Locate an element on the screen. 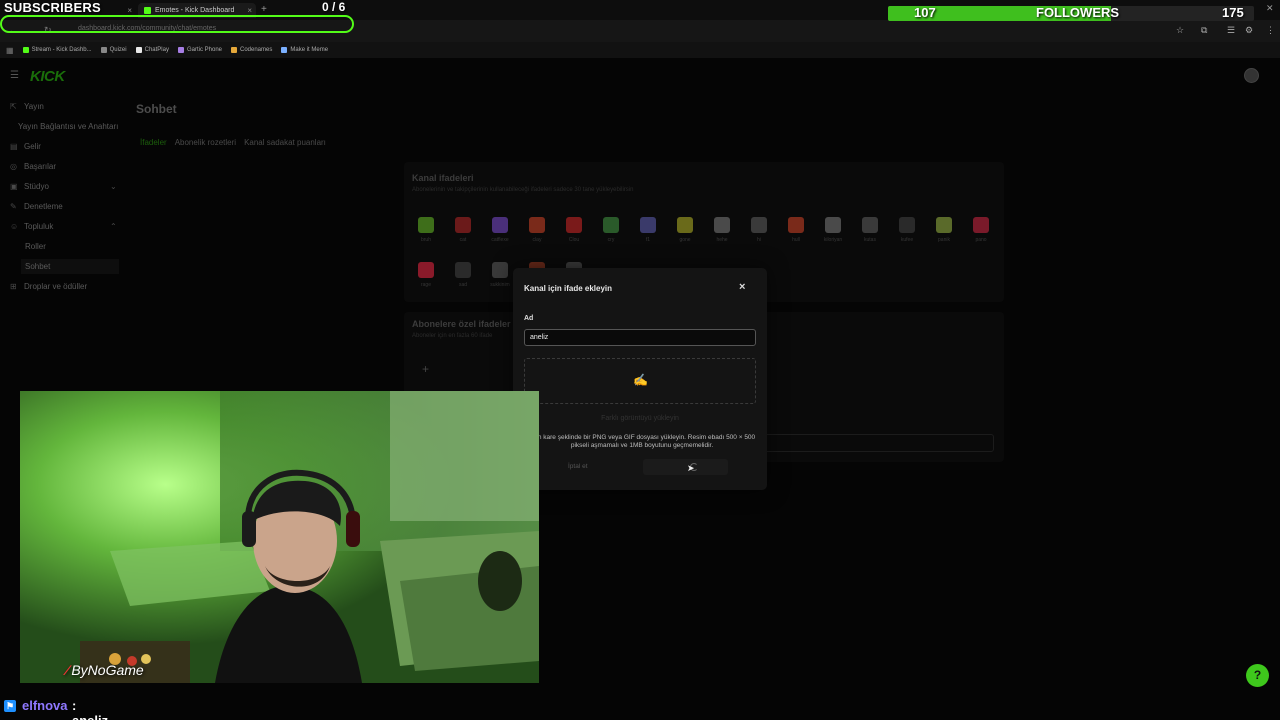 The width and height of the screenshot is (1280, 720). emote-item: hehe is located at coordinates (722, 230).